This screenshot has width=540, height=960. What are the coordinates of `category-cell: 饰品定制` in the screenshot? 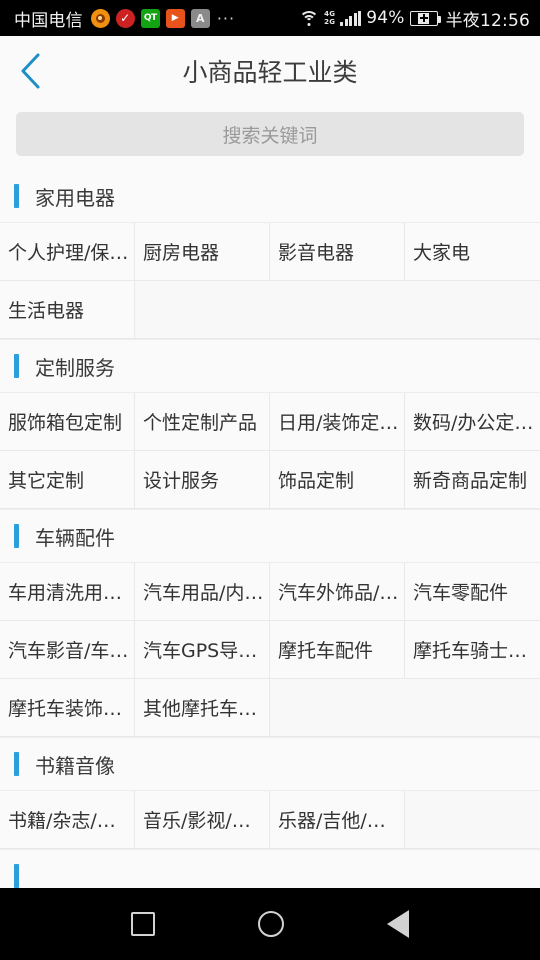 It's located at (337, 480).